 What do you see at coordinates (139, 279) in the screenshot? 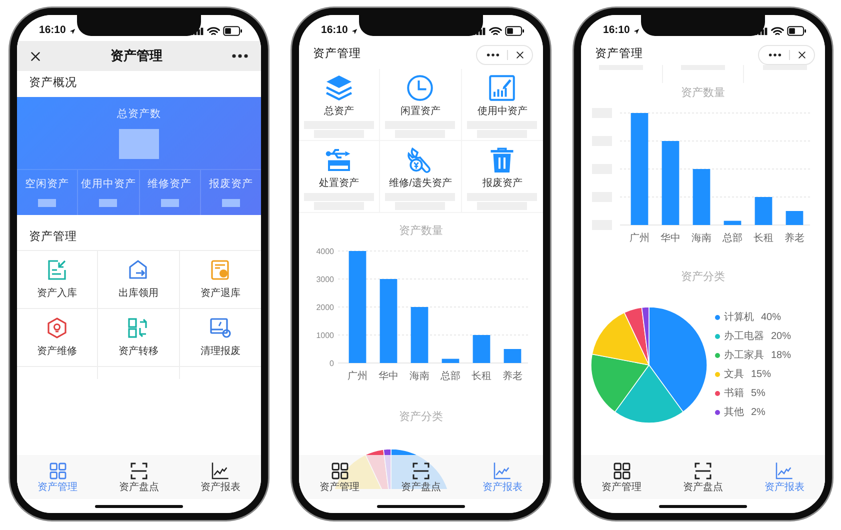
I see `menu-tile: 出库领用` at bounding box center [139, 279].